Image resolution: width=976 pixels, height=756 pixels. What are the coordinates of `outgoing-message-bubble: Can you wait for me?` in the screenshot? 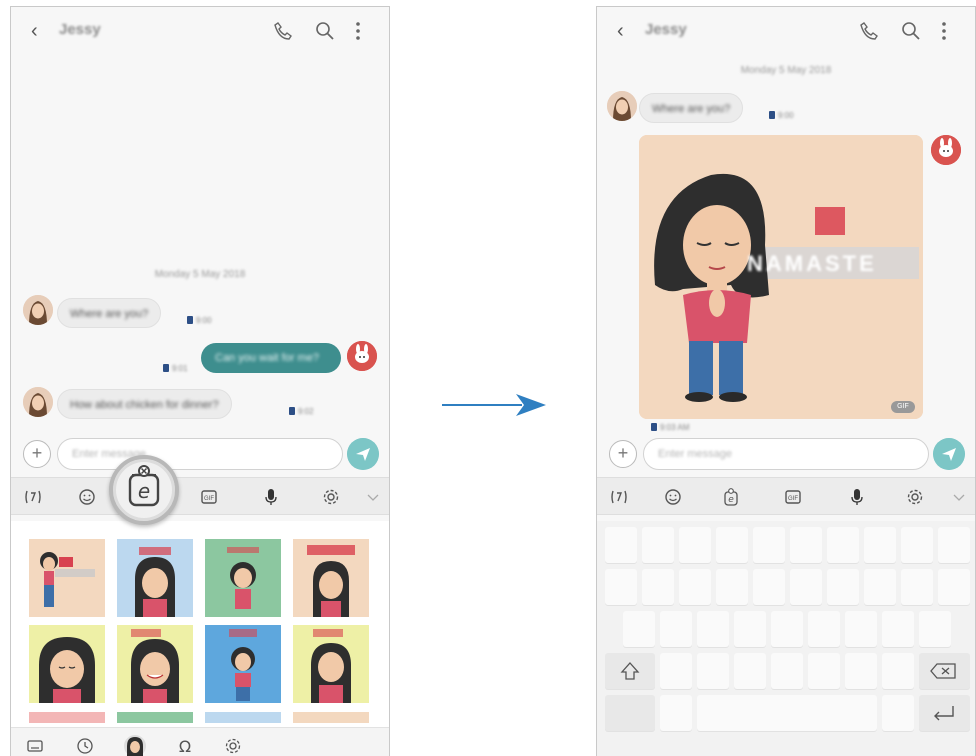 It's located at (271, 358).